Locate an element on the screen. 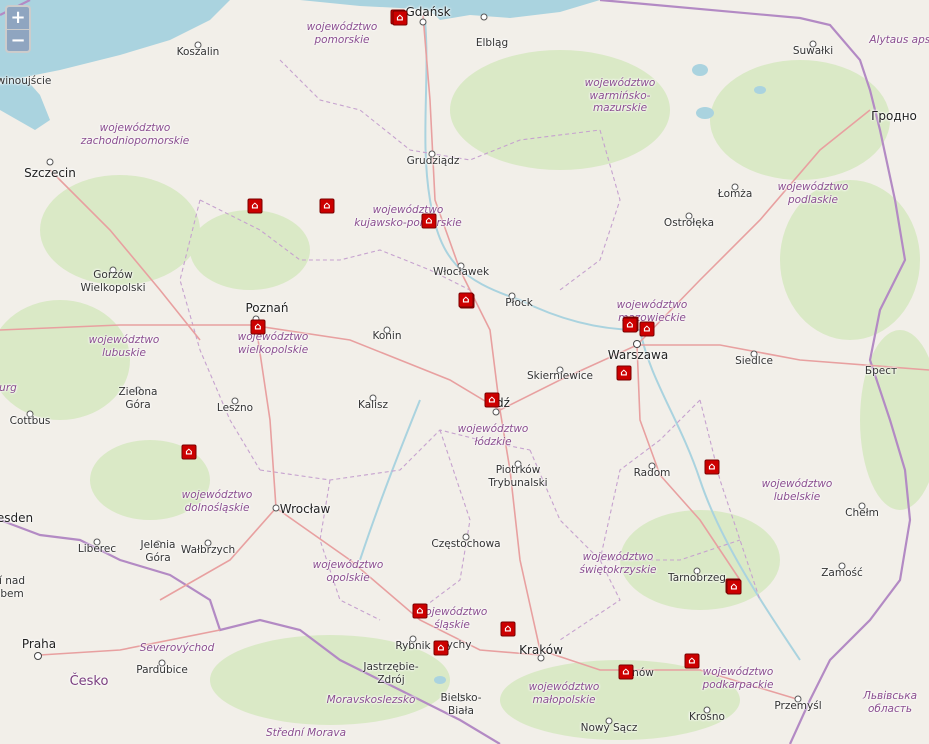 This screenshot has width=929, height=744. map-label-nowysacz: Nowy Sącz is located at coordinates (609, 728).